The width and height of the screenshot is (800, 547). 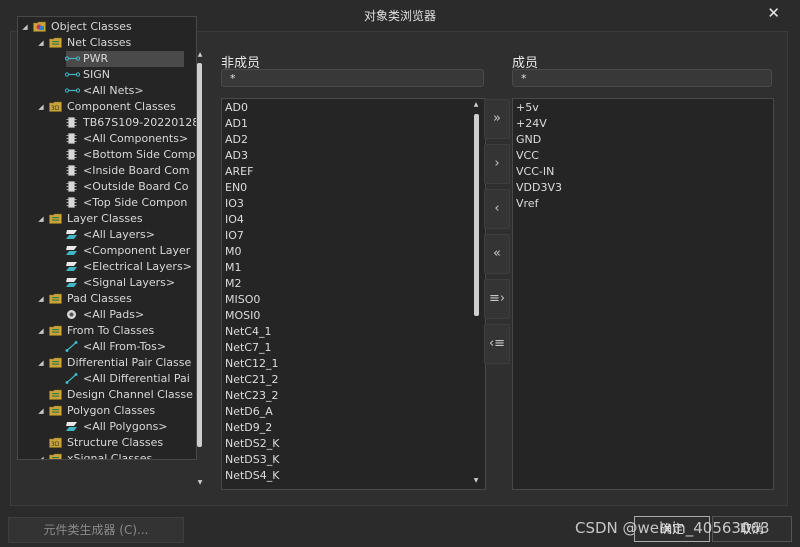 What do you see at coordinates (497, 299) in the screenshot?
I see `add-list-icon: ≡›` at bounding box center [497, 299].